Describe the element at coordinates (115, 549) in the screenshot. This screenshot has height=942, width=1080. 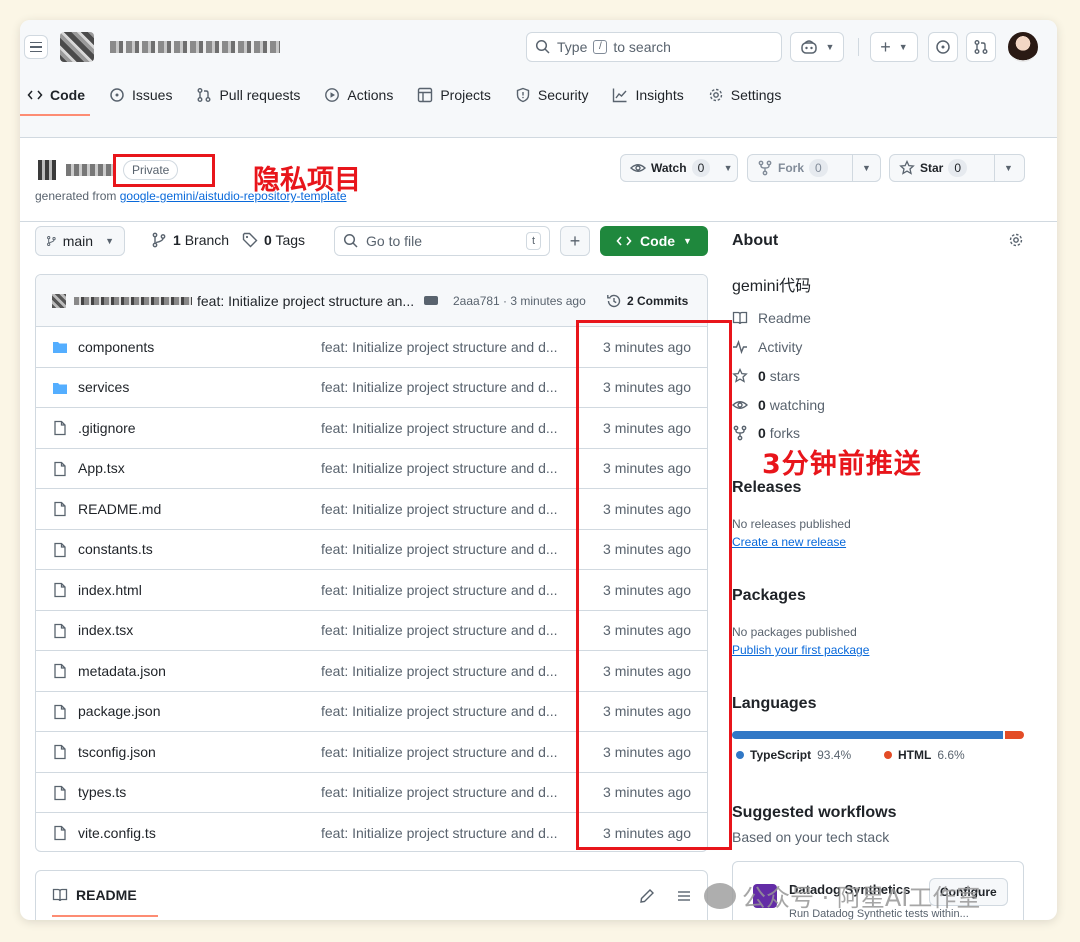
I see `file-name: constants.ts` at that location.